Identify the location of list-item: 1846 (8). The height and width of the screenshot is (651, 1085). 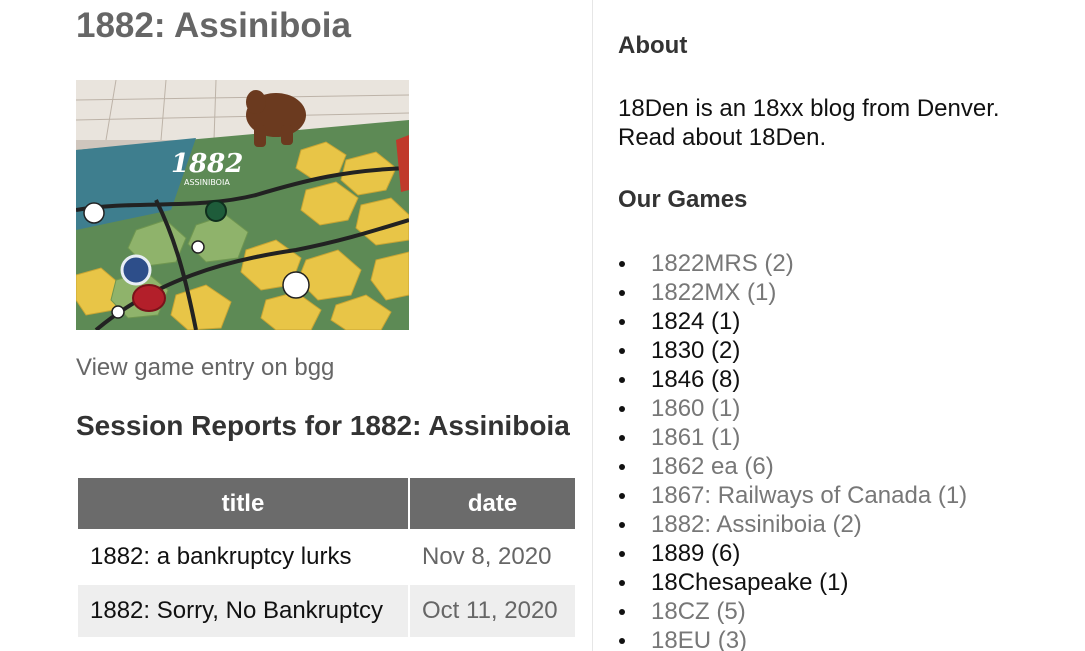
(792, 379).